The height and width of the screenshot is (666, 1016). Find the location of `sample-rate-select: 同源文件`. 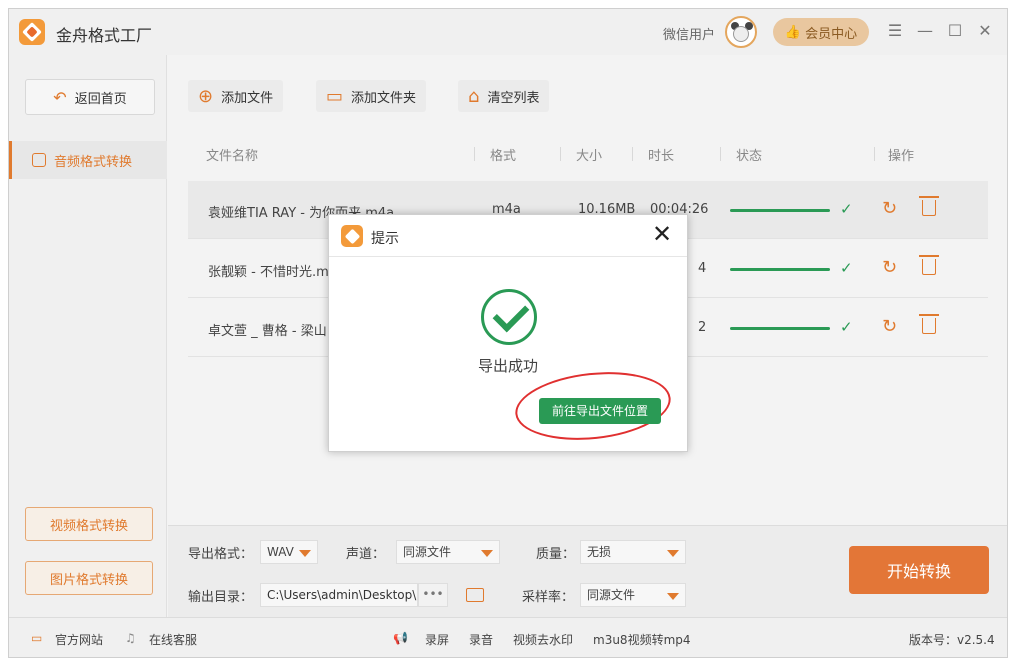

sample-rate-select: 同源文件 is located at coordinates (633, 595).